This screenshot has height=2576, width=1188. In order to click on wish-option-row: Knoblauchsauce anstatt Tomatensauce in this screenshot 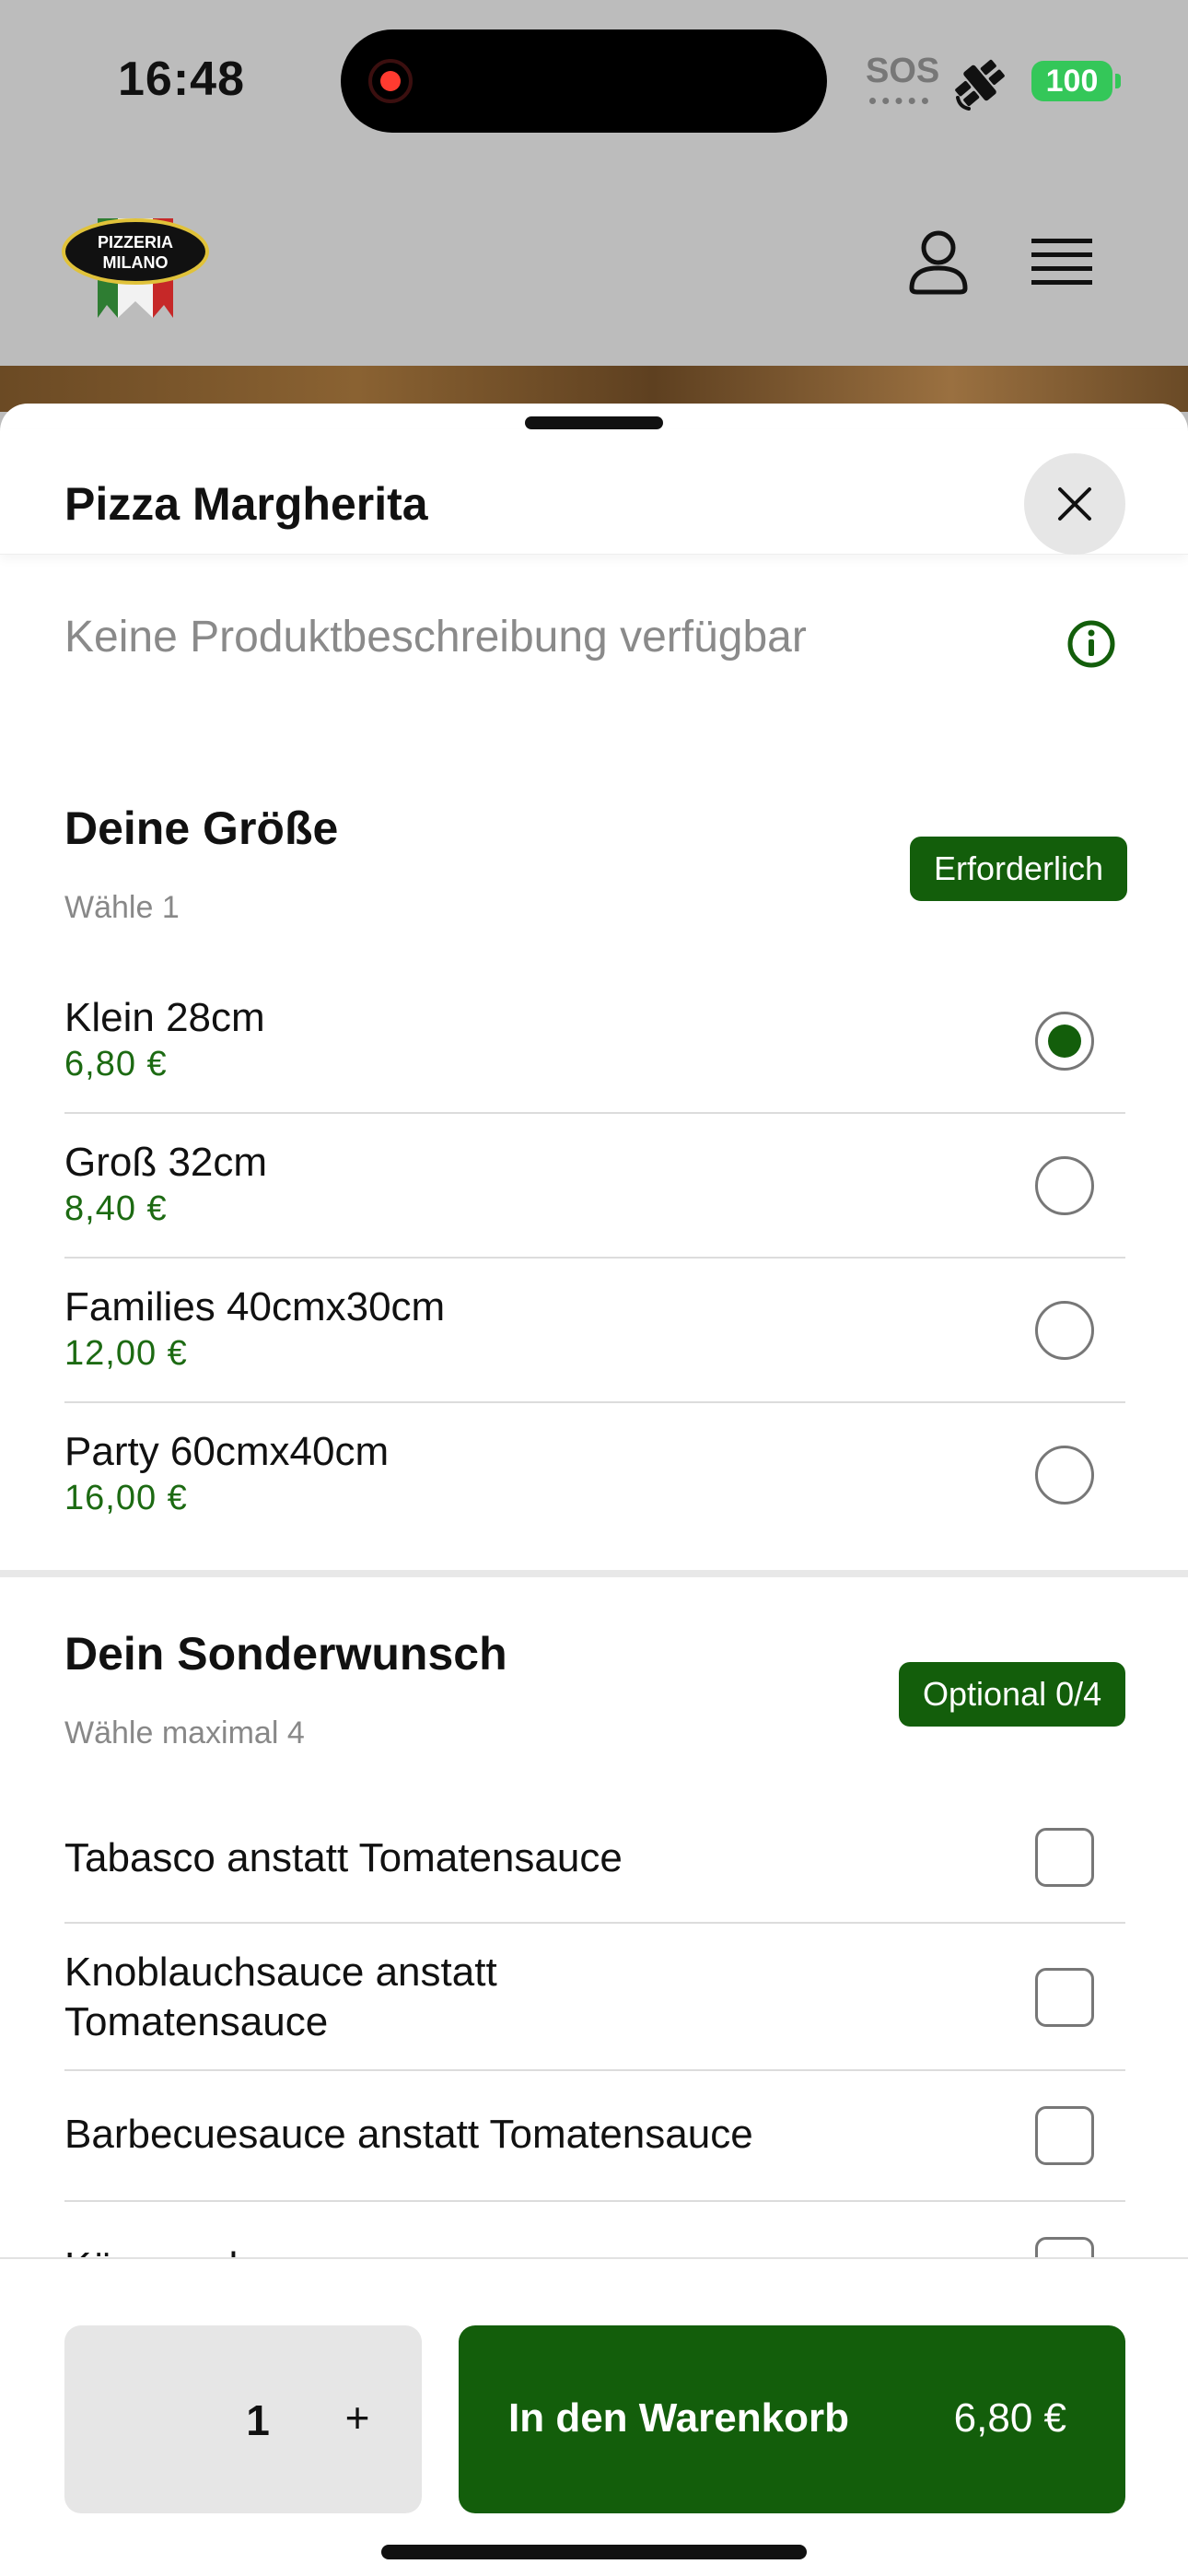, I will do `click(594, 1997)`.